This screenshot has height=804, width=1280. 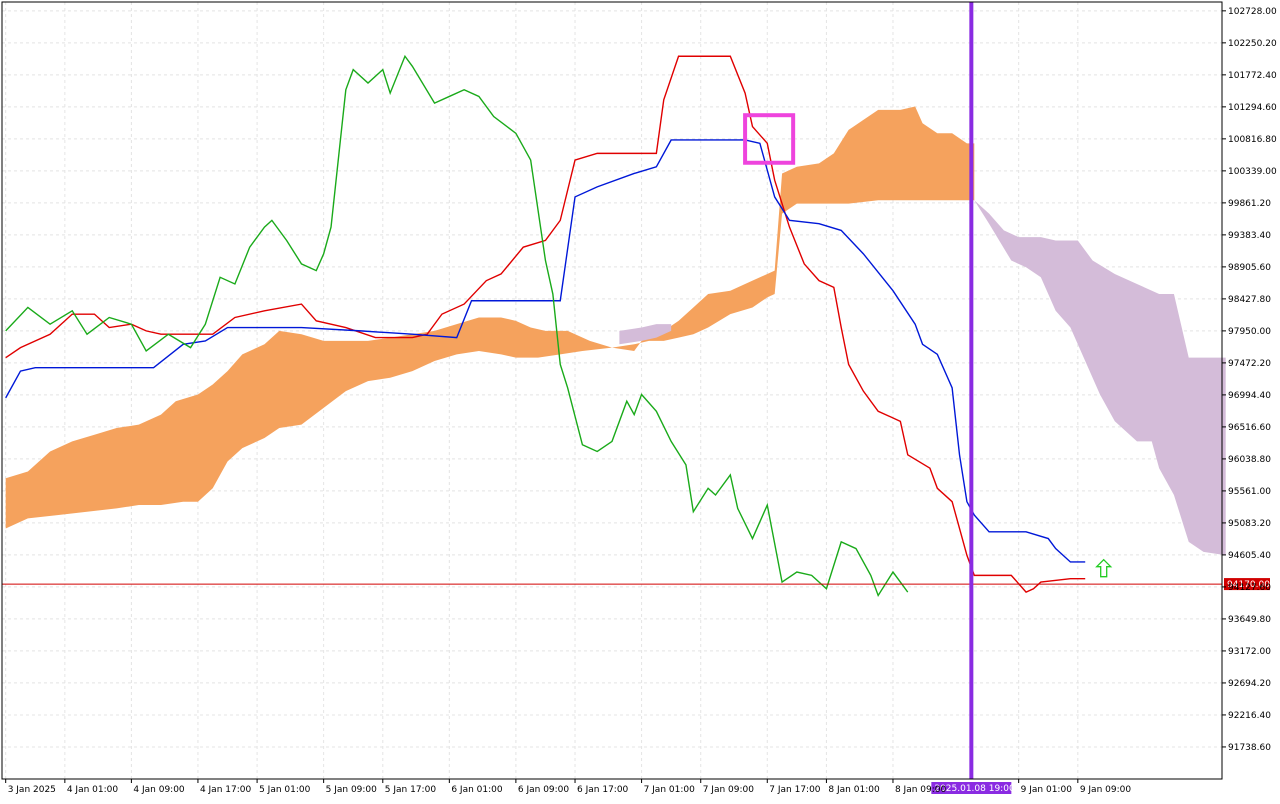 What do you see at coordinates (477, 790) in the screenshot?
I see `time-tick-label: 6 Jan 01:00` at bounding box center [477, 790].